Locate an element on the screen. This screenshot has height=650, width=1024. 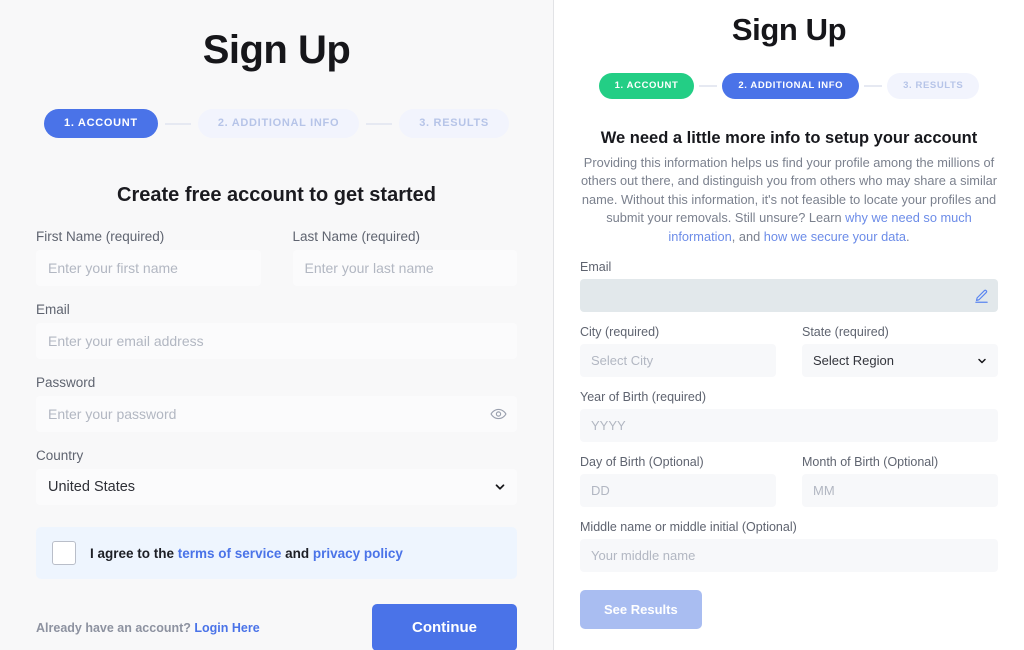
pencil-edit-icon is located at coordinates (981, 296).